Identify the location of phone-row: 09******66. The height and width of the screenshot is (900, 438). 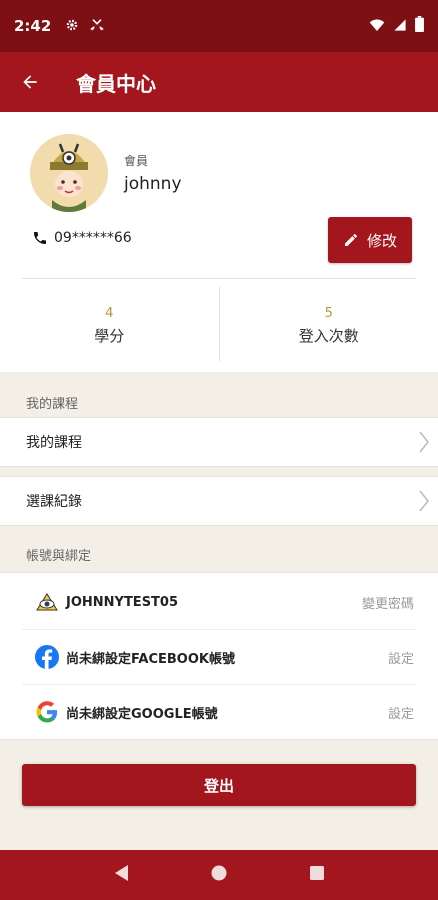
(82, 238).